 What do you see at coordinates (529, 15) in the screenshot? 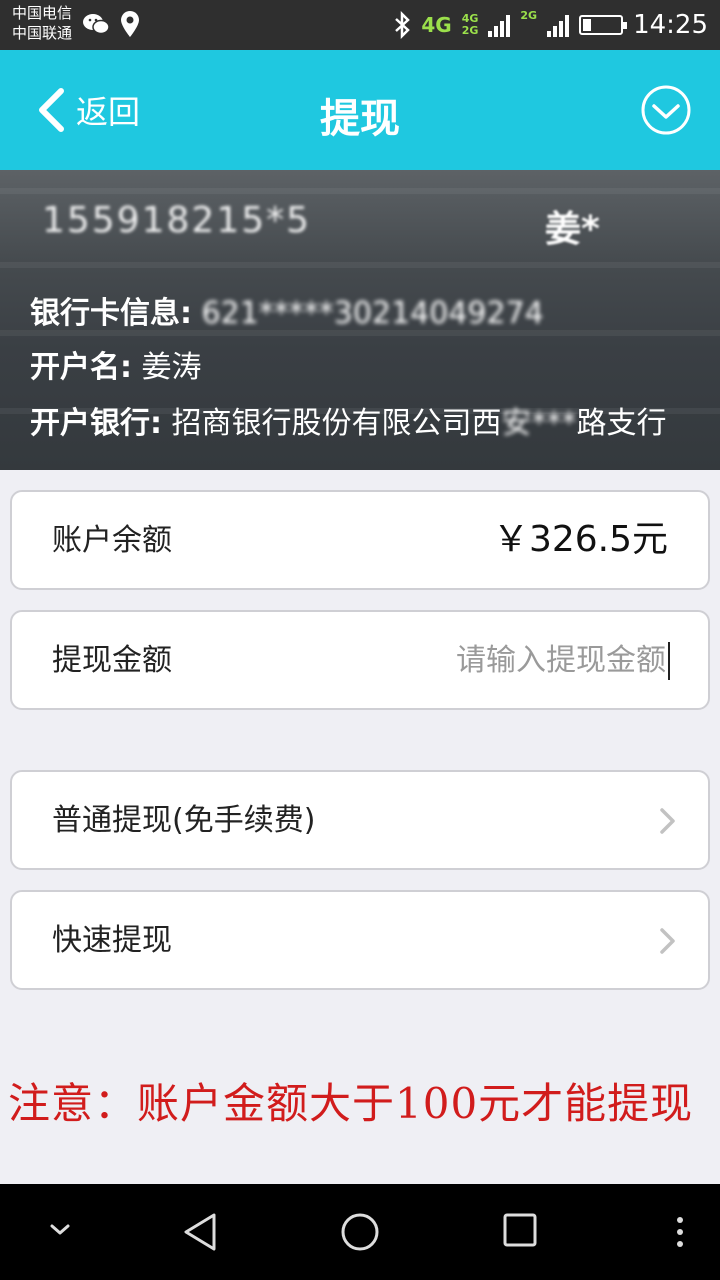
I see `network-type-3: 2G` at bounding box center [529, 15].